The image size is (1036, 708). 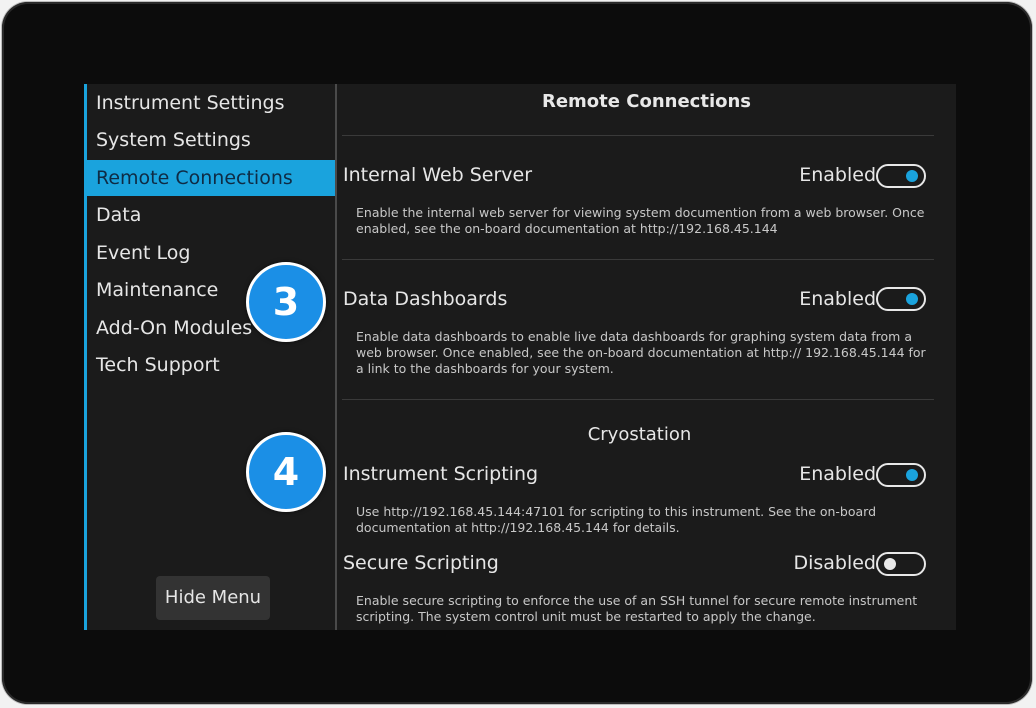 What do you see at coordinates (211, 365) in the screenshot?
I see `sidebar-item-tech-support: Tech Support` at bounding box center [211, 365].